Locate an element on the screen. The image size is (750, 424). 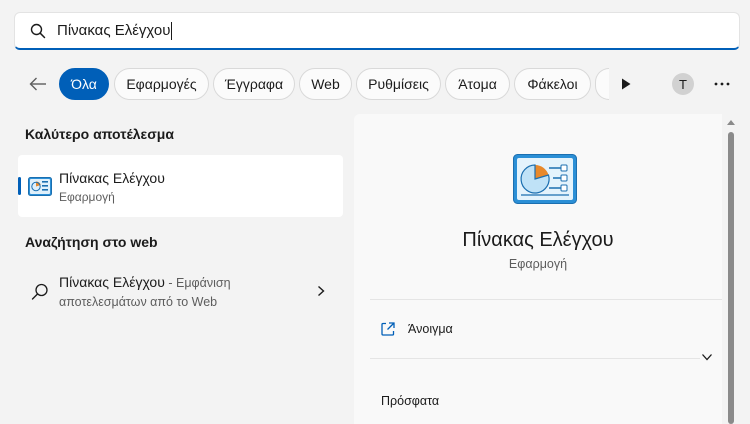
search-input: Πίνακας Ελέγχου is located at coordinates (113, 30).